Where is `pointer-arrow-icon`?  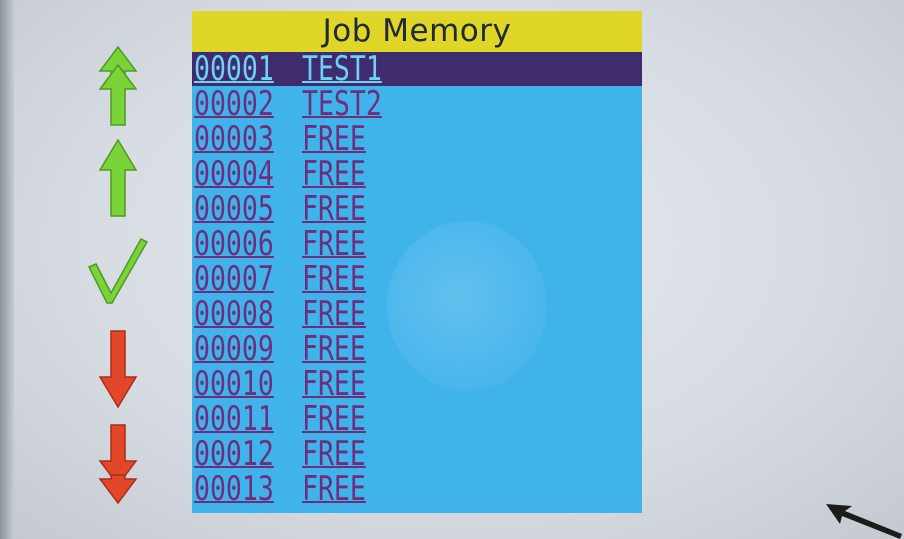
pointer-arrow-icon is located at coordinates (864, 521).